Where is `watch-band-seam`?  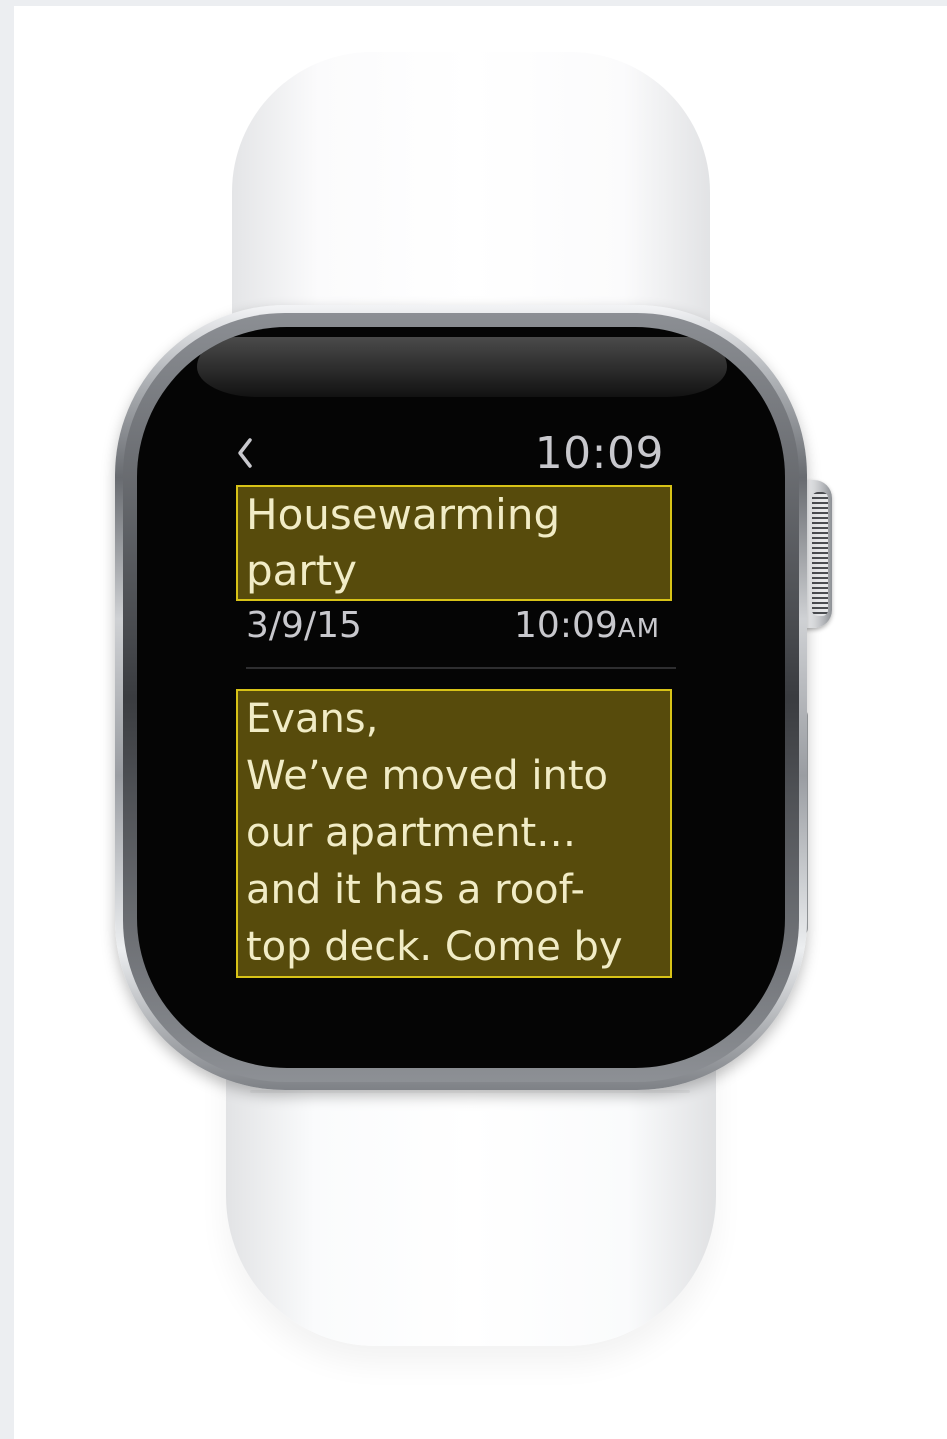 watch-band-seam is located at coordinates (470, 1091).